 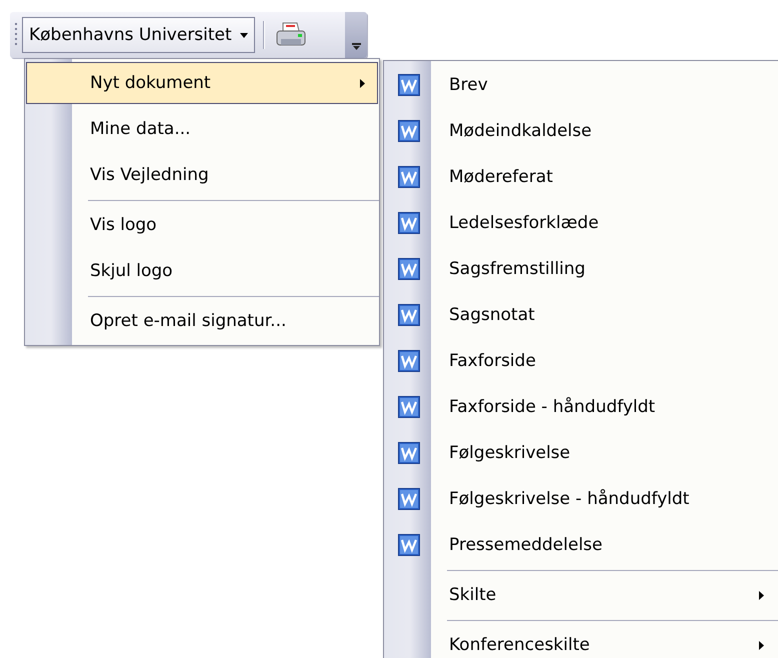 What do you see at coordinates (581, 545) in the screenshot?
I see `menu-item: Pressemeddelelse` at bounding box center [581, 545].